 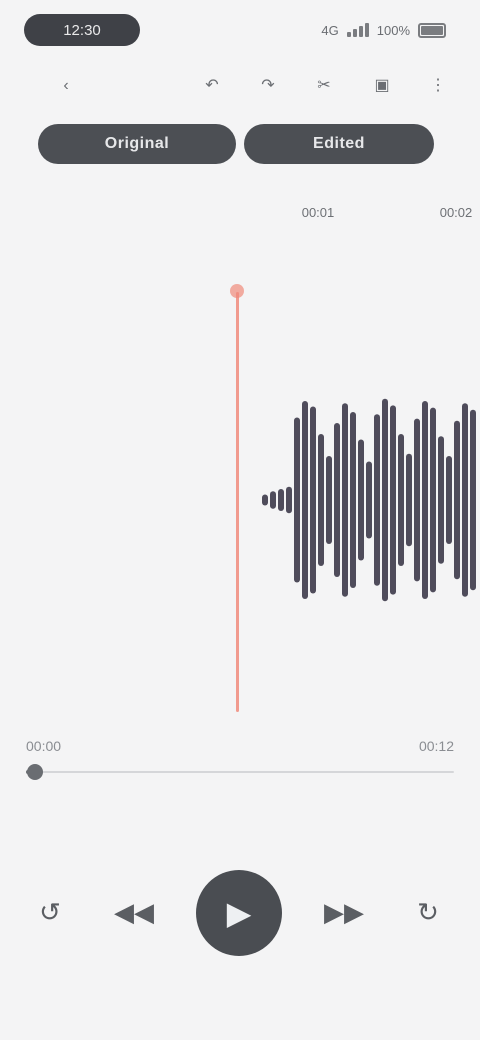 What do you see at coordinates (268, 86) in the screenshot?
I see `redo-icon: ↷` at bounding box center [268, 86].